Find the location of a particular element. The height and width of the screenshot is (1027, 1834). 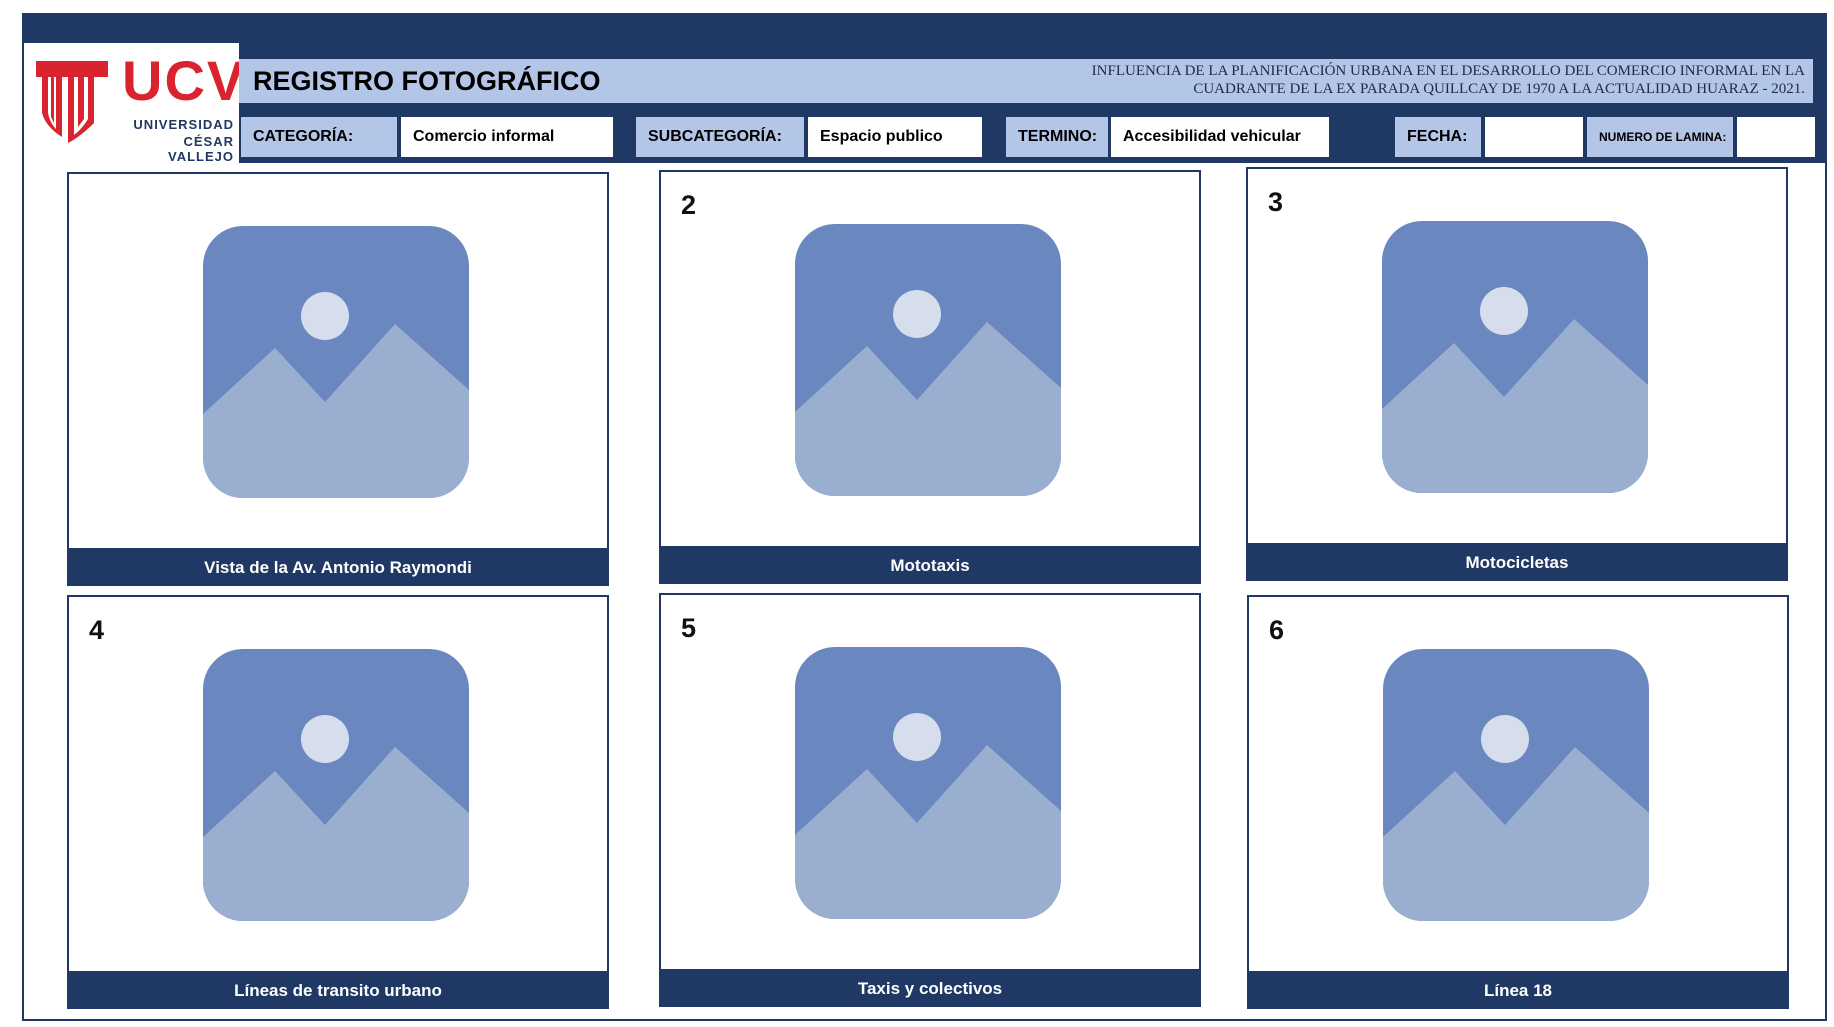

photo-caption: Líneas de transito urbano is located at coordinates (338, 991).